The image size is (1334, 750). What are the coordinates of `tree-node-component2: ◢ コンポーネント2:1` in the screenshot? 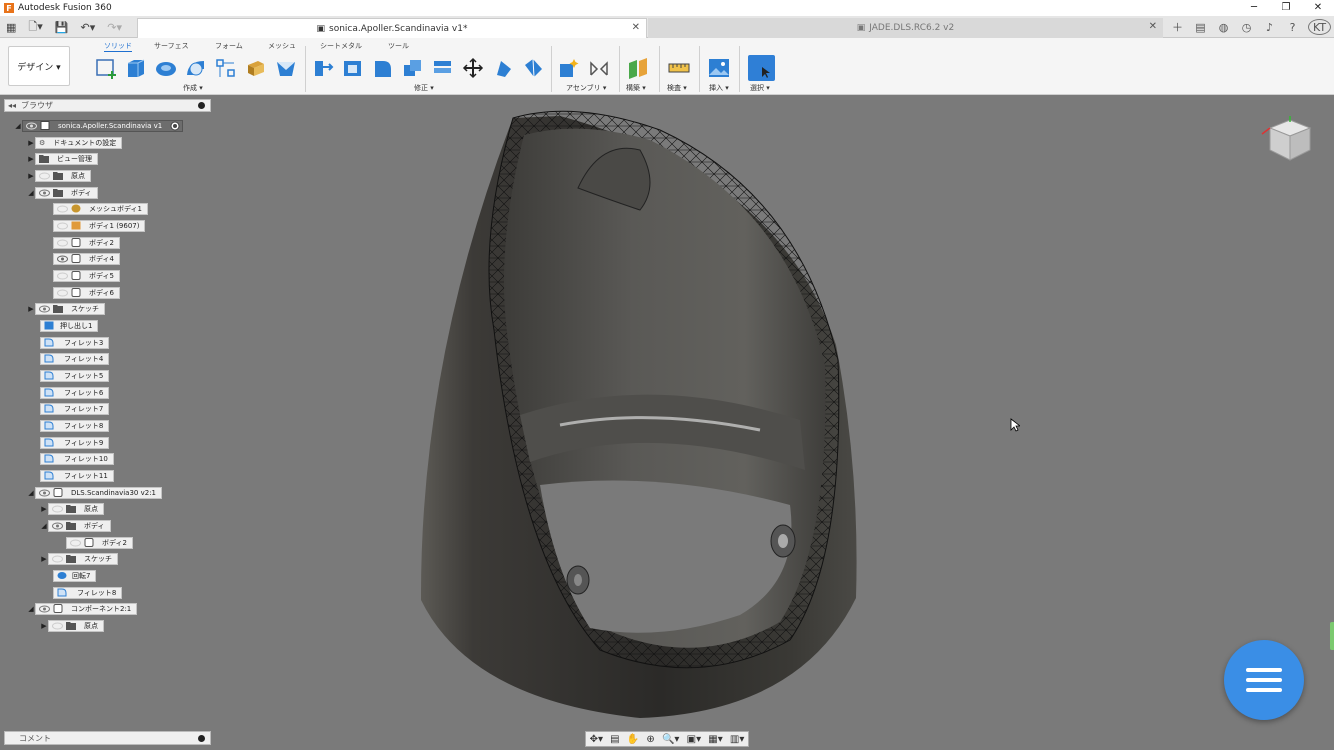 It's located at (82, 608).